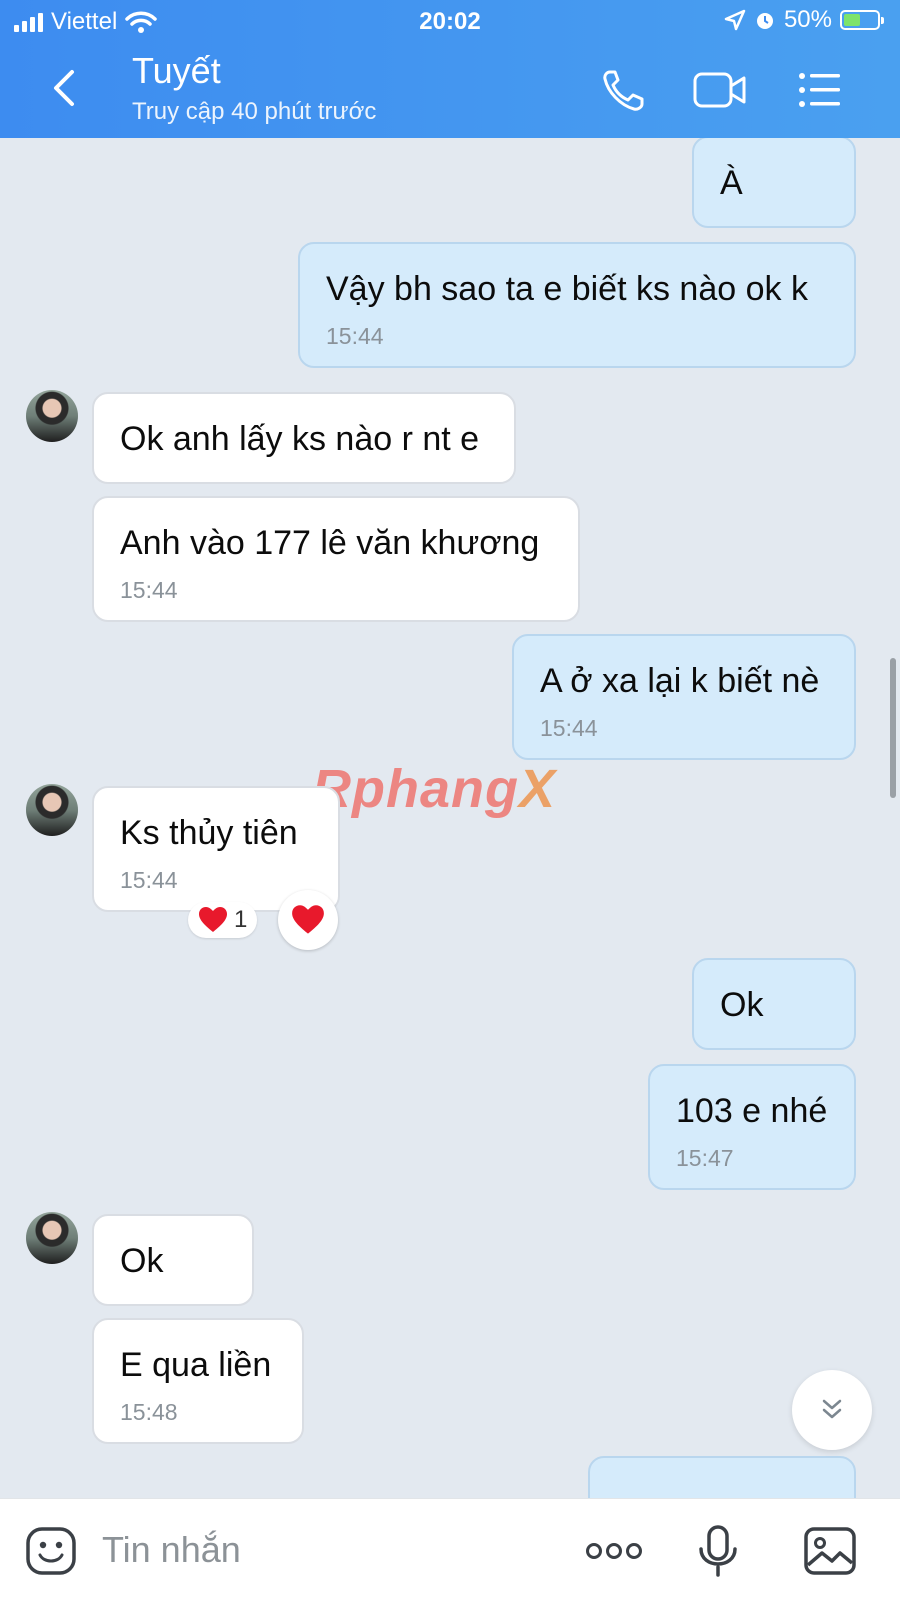 Image resolution: width=900 pixels, height=1601 pixels. I want to click on alarm-icon, so click(764, 21).